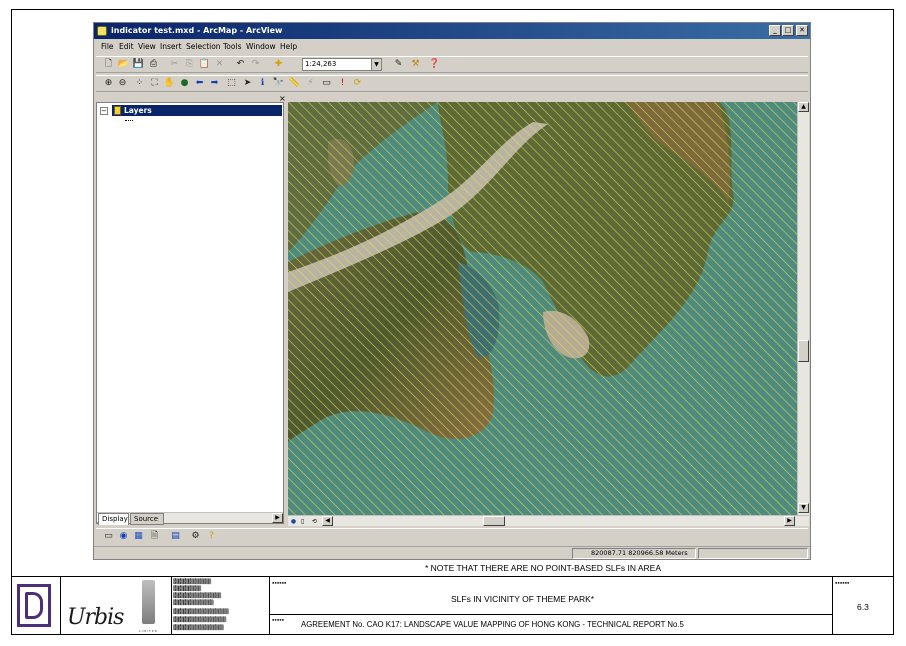 The width and height of the screenshot is (906, 646). Describe the element at coordinates (214, 83) in the screenshot. I see `forward-icon: ➡` at that location.